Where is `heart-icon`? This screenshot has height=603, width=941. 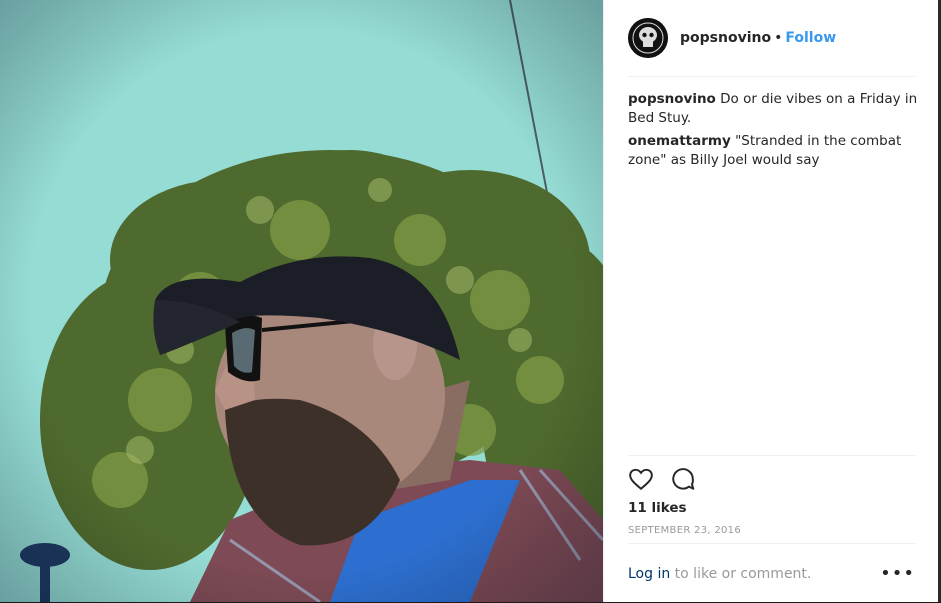
heart-icon is located at coordinates (641, 479).